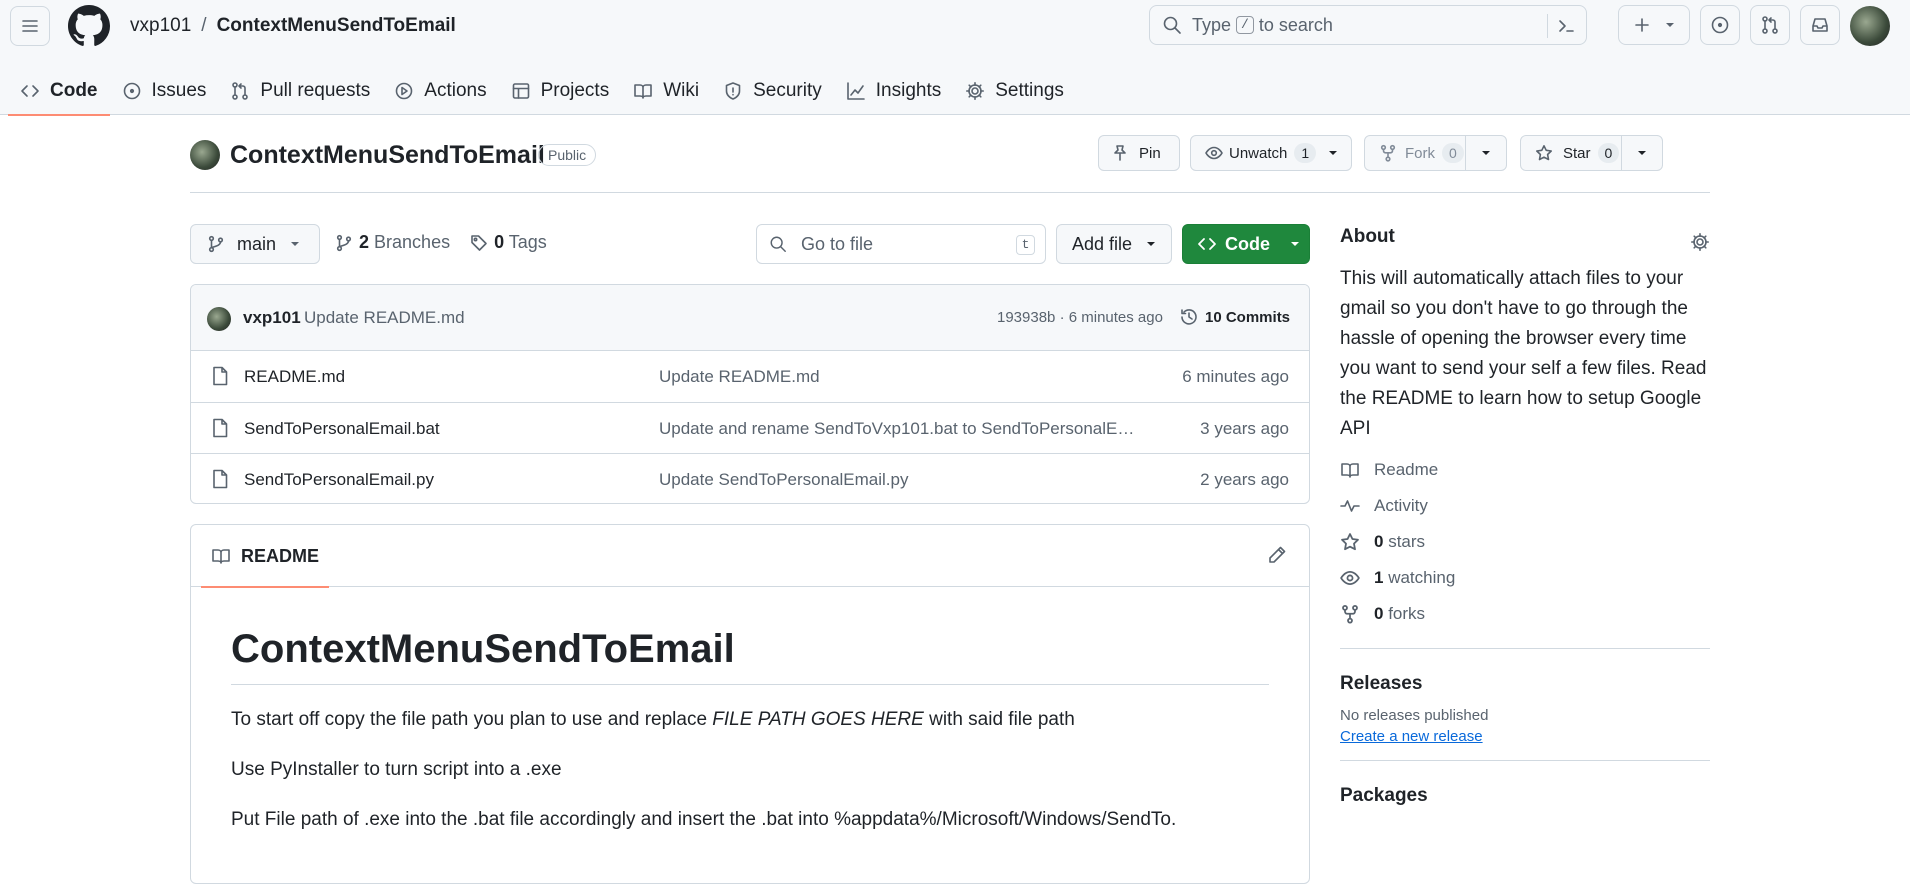 This screenshot has width=1910, height=884. Describe the element at coordinates (1525, 684) in the screenshot. I see `releases-title: Releases` at that location.